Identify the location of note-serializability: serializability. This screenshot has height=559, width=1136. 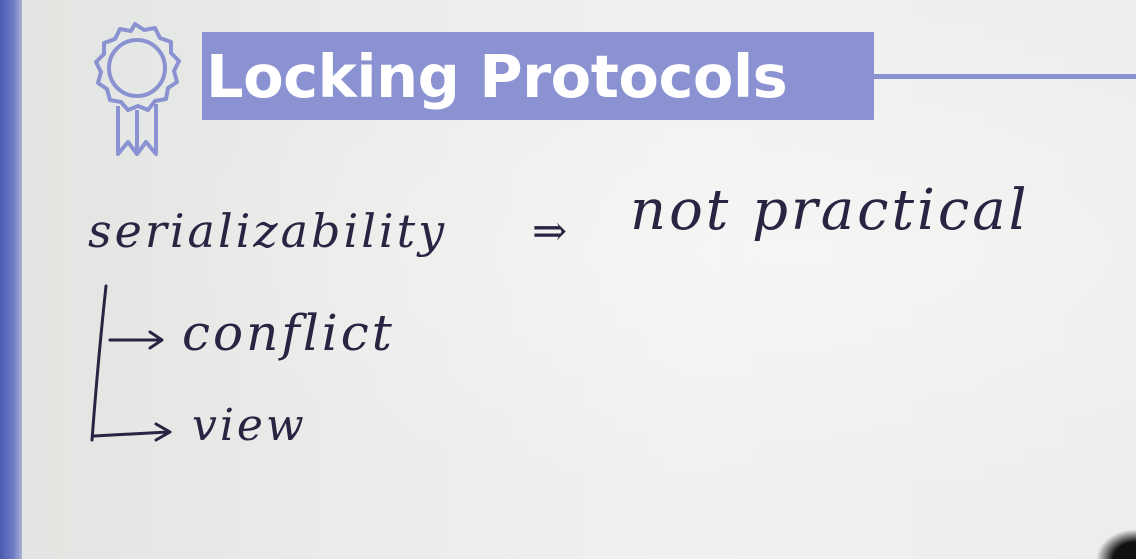
(268, 231).